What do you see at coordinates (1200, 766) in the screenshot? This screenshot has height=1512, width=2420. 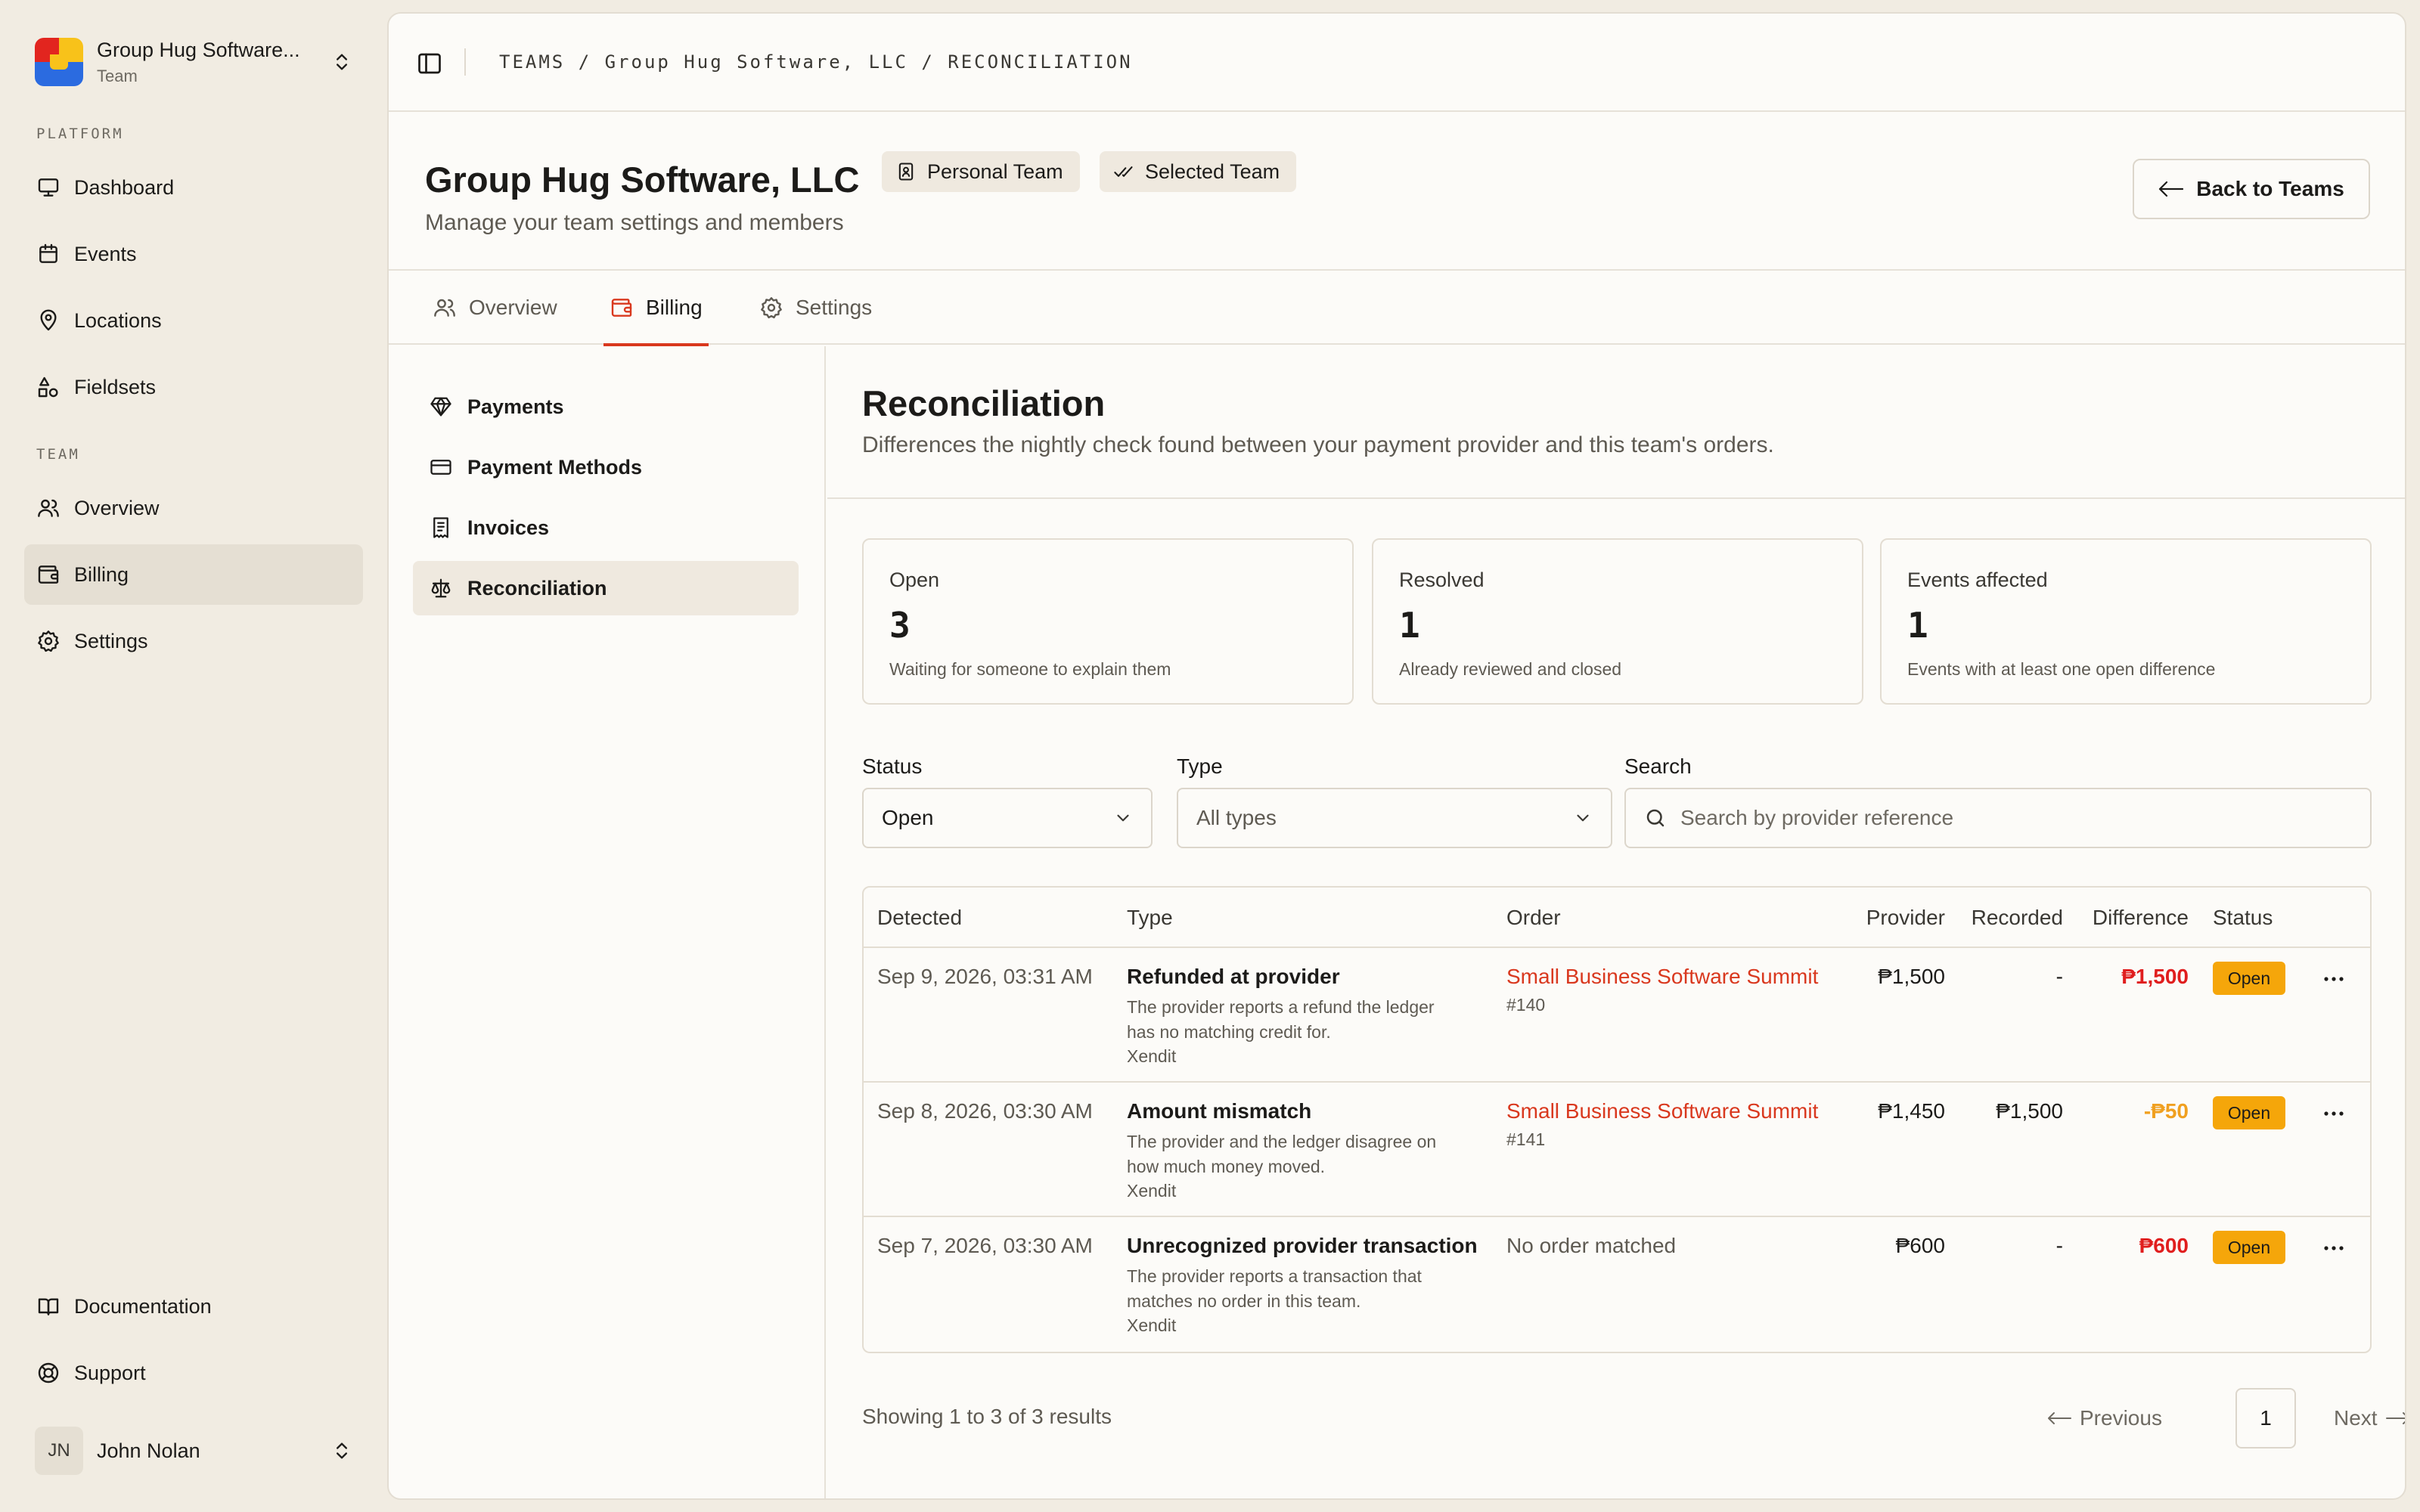 I see `type-filter-label: Type` at bounding box center [1200, 766].